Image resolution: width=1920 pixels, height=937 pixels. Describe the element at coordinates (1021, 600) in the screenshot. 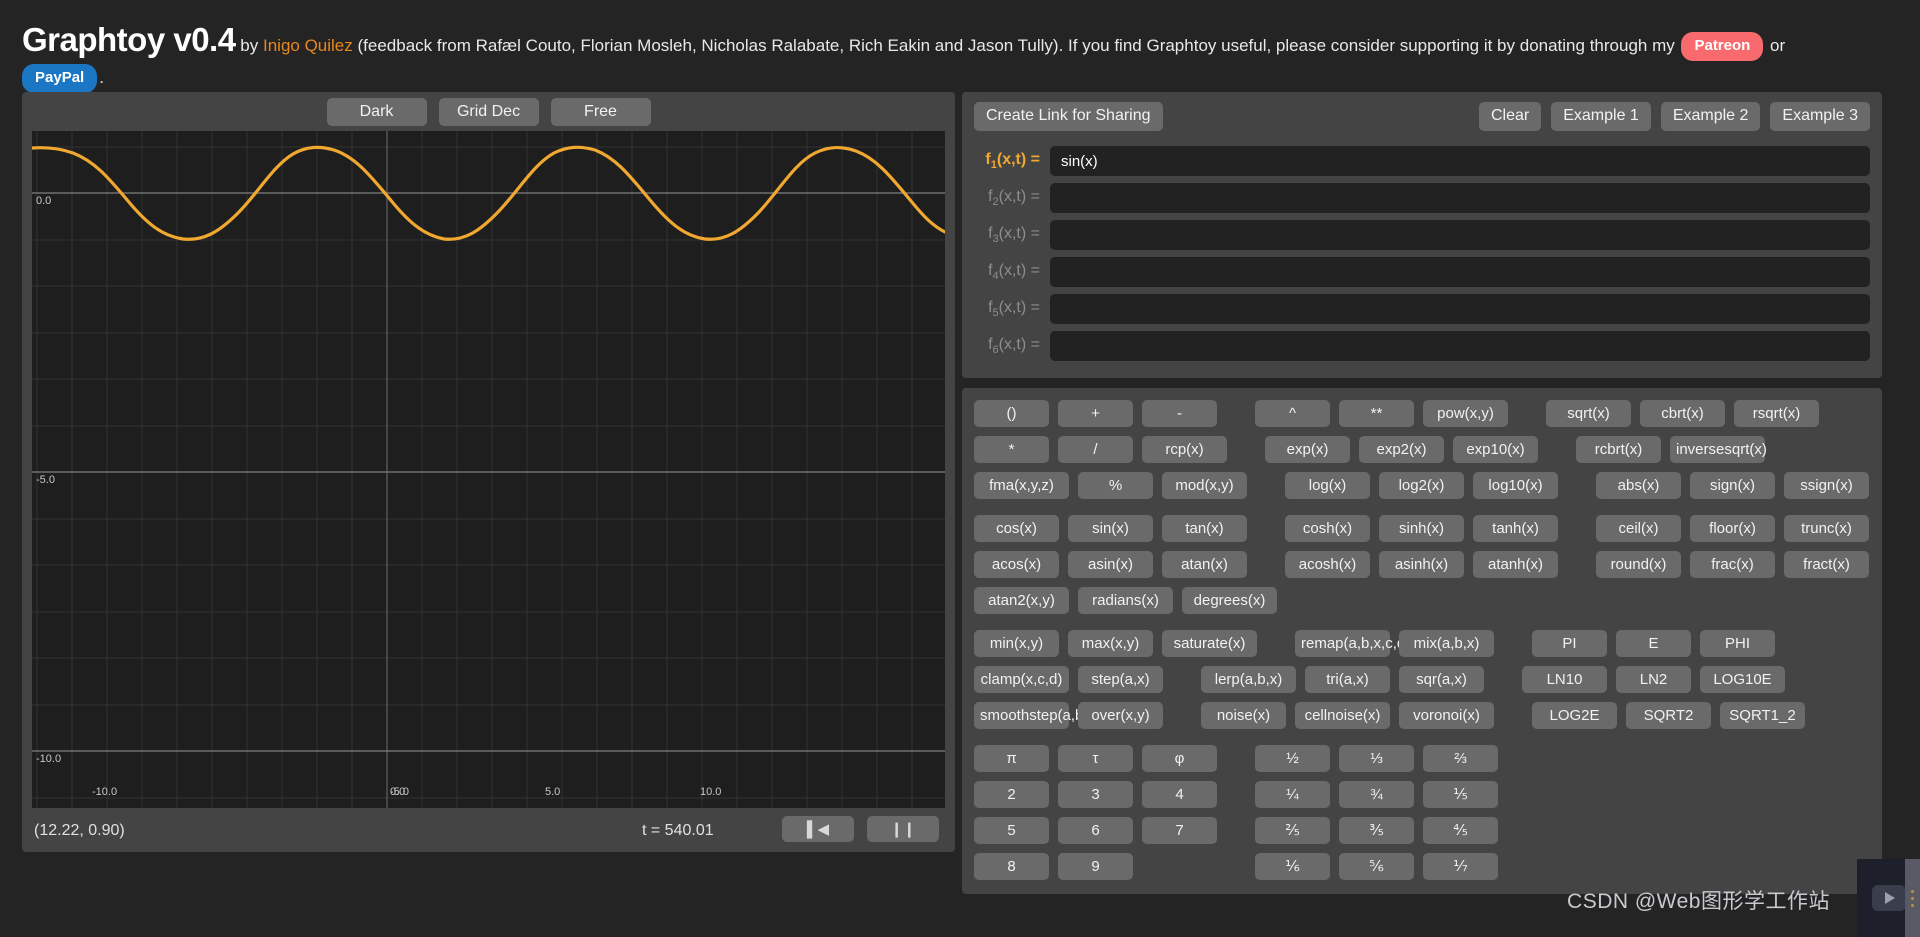

I see `keypad-button-atan2-x-y: atan2(x,y)` at that location.